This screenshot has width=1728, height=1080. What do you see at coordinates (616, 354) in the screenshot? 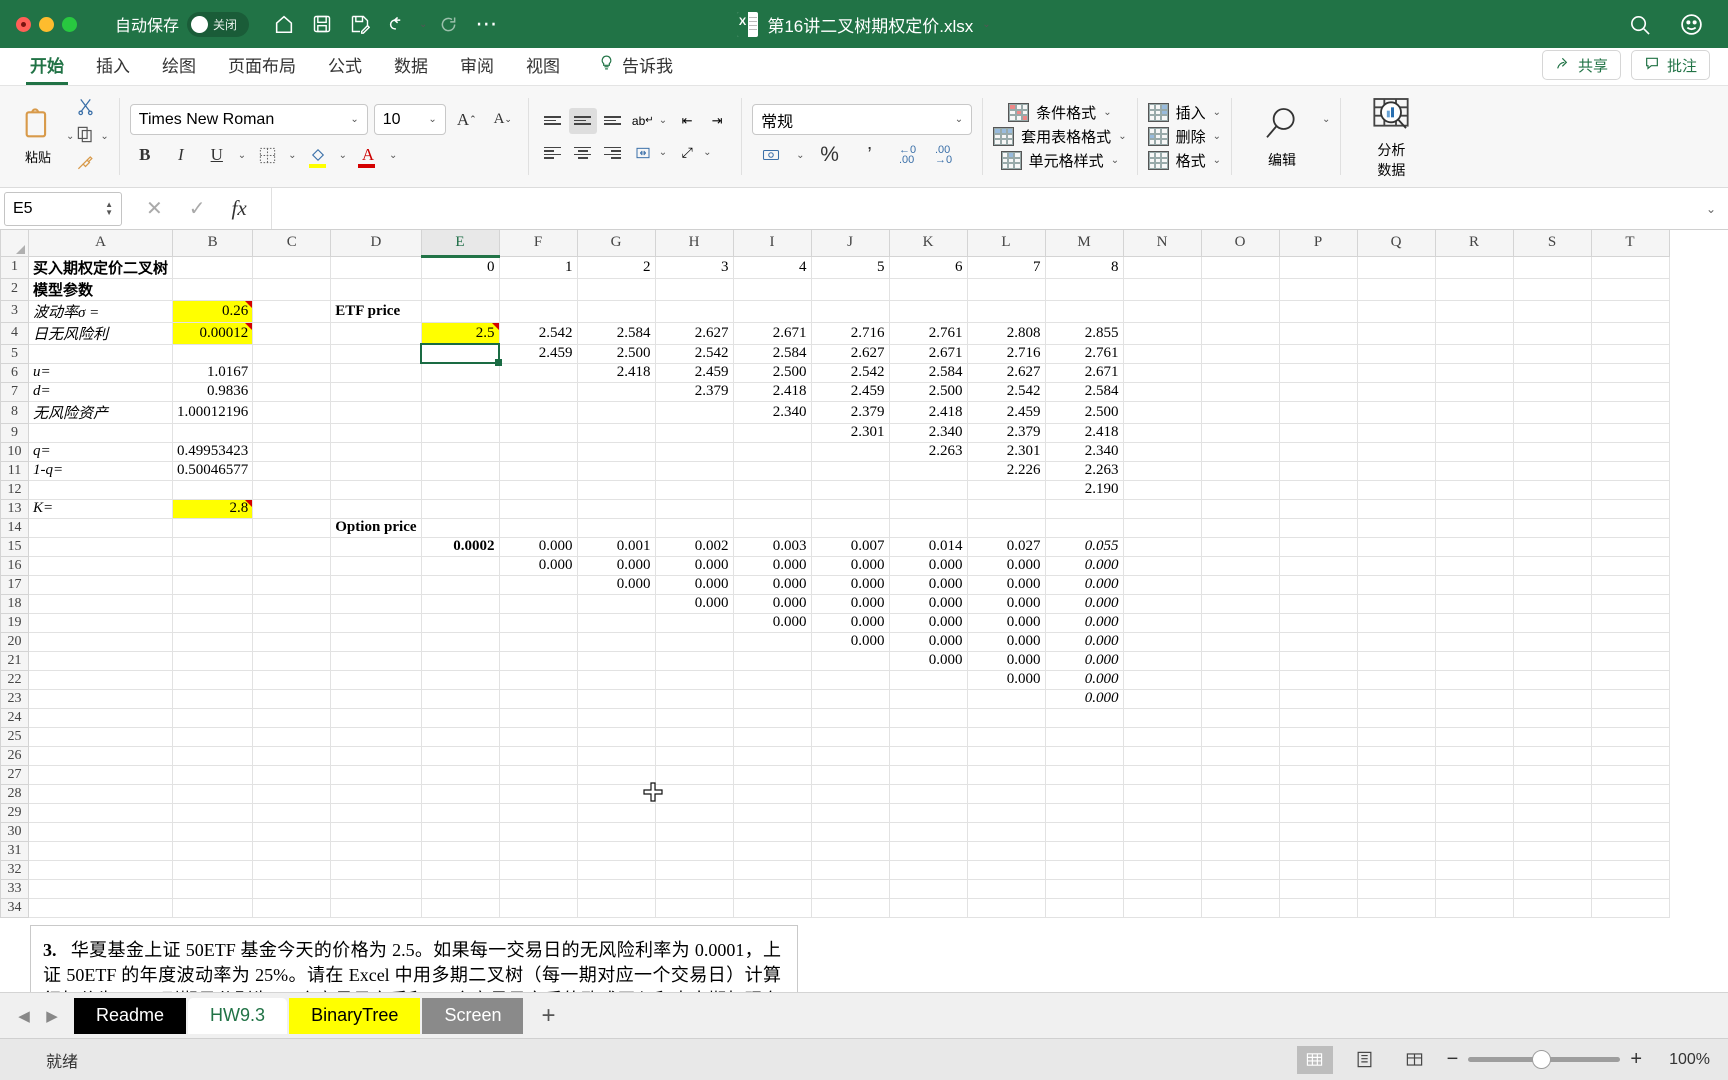
I see `cell-G5: 2.500` at bounding box center [616, 354].